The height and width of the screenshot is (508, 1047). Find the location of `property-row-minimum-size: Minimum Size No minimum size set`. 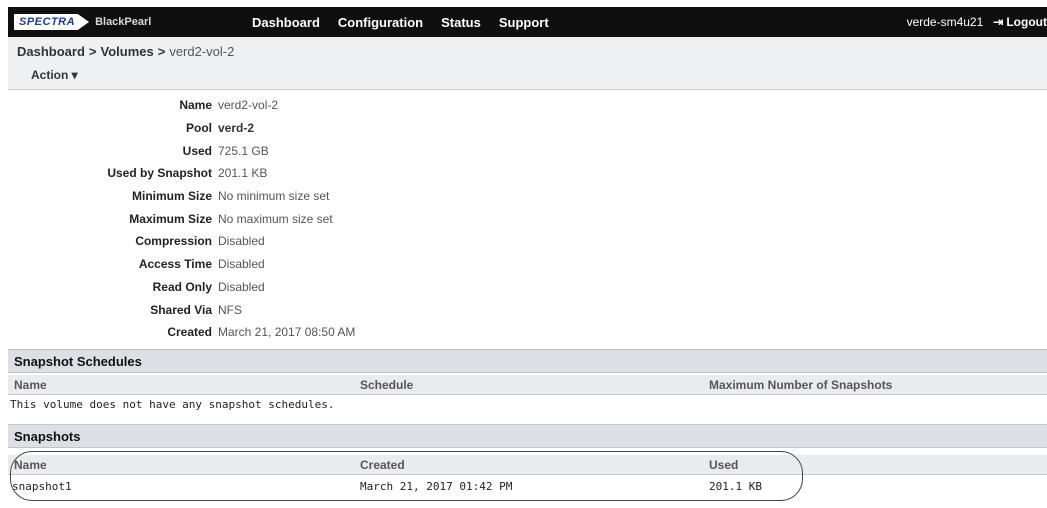

property-row-minimum-size: Minimum Size No minimum size set is located at coordinates (208, 196).